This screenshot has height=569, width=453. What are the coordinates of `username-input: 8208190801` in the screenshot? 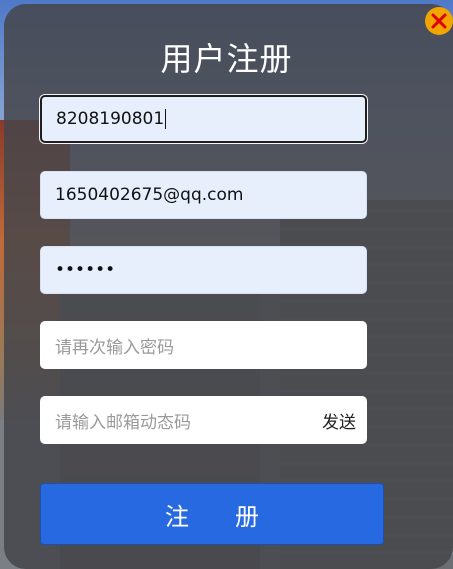 It's located at (203, 119).